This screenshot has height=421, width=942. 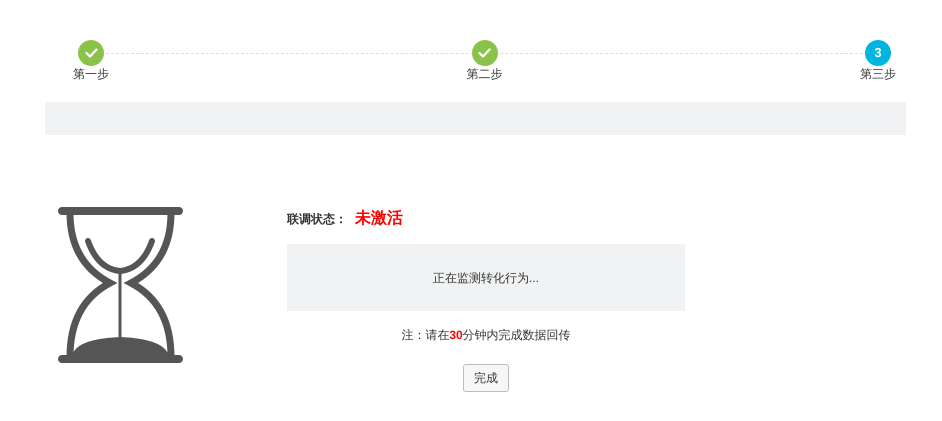 I want to click on status-value: 未激活, so click(x=379, y=218).